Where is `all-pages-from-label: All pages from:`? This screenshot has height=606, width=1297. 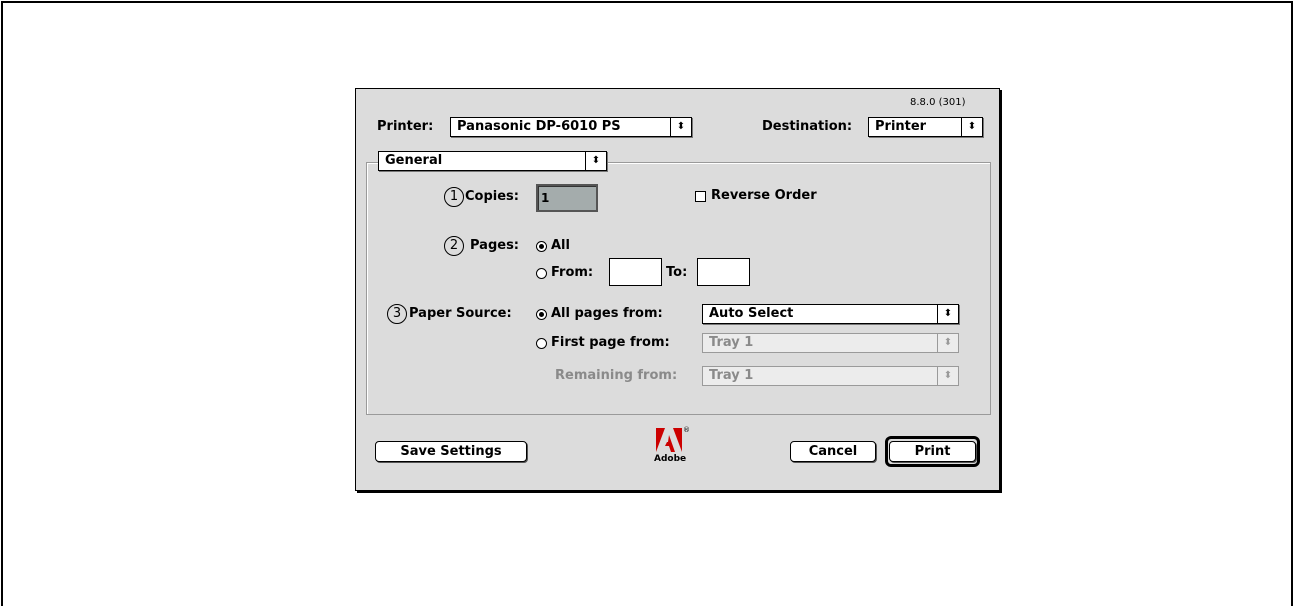
all-pages-from-label: All pages from: is located at coordinates (607, 313).